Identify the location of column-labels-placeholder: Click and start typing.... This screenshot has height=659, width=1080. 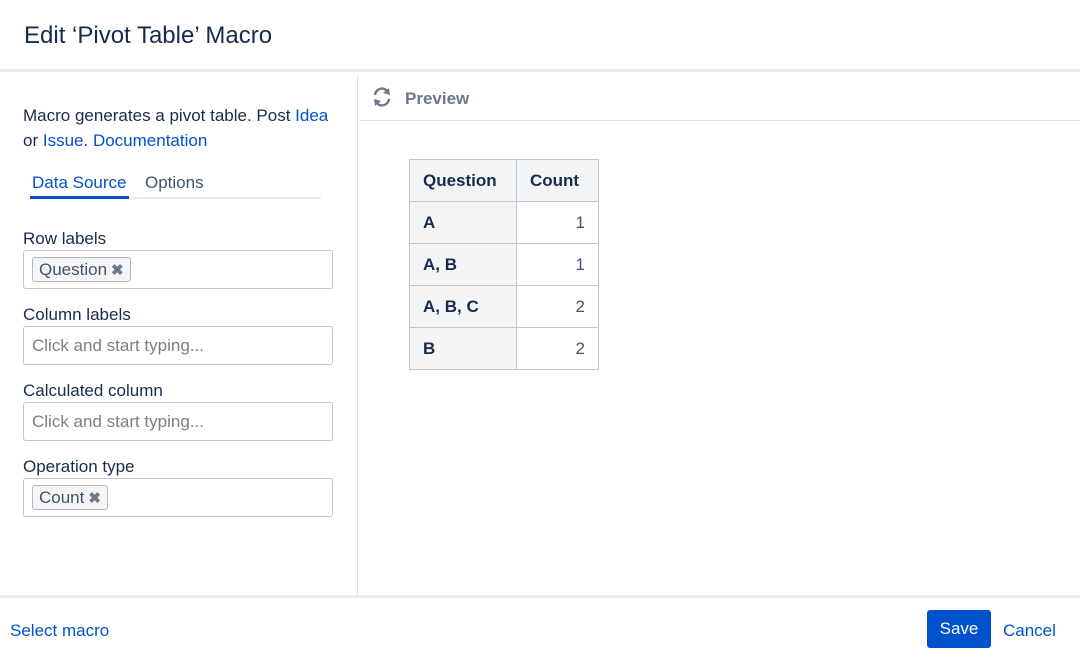
(118, 345).